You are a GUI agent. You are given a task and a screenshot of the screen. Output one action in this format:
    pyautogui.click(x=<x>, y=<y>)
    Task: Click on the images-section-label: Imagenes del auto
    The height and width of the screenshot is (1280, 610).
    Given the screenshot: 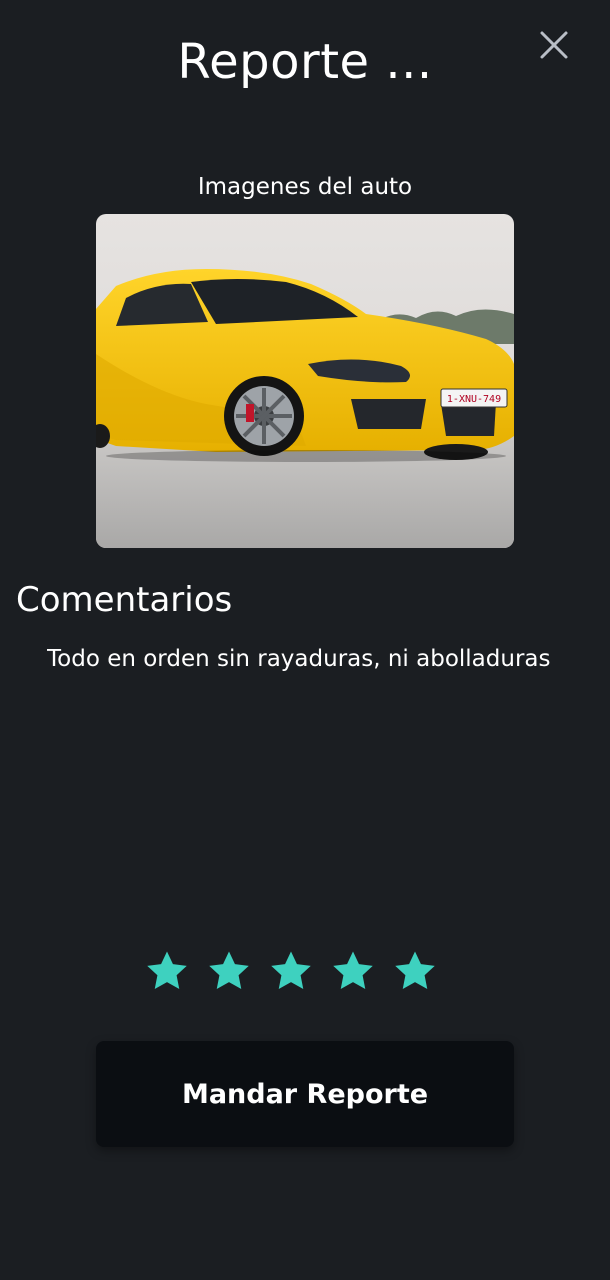 What is the action you would take?
    pyautogui.click(x=305, y=187)
    